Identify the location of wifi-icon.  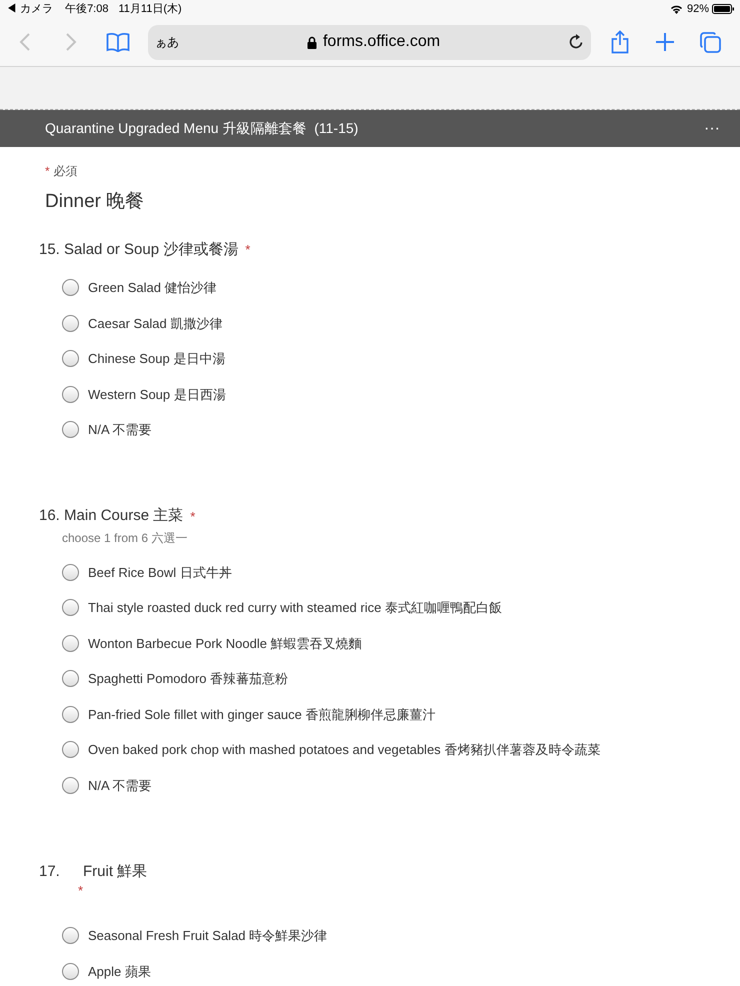
(676, 9).